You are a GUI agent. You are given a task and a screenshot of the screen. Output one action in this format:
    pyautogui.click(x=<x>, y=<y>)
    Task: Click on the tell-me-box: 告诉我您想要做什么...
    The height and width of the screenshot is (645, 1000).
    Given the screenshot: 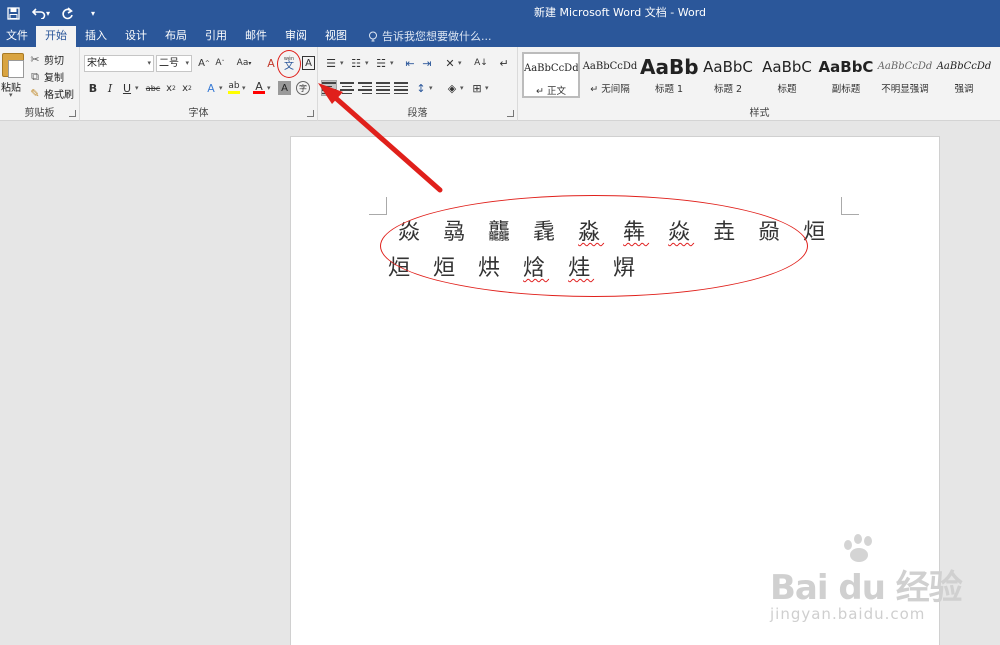 What is the action you would take?
    pyautogui.click(x=430, y=36)
    